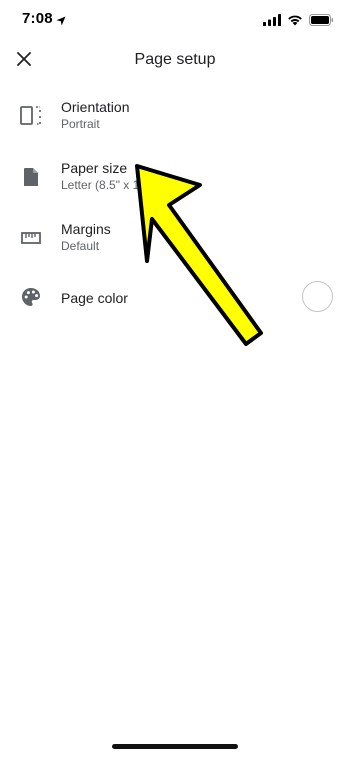 This screenshot has width=350, height=757. Describe the element at coordinates (61, 22) in the screenshot. I see `location-arrow-icon` at that location.